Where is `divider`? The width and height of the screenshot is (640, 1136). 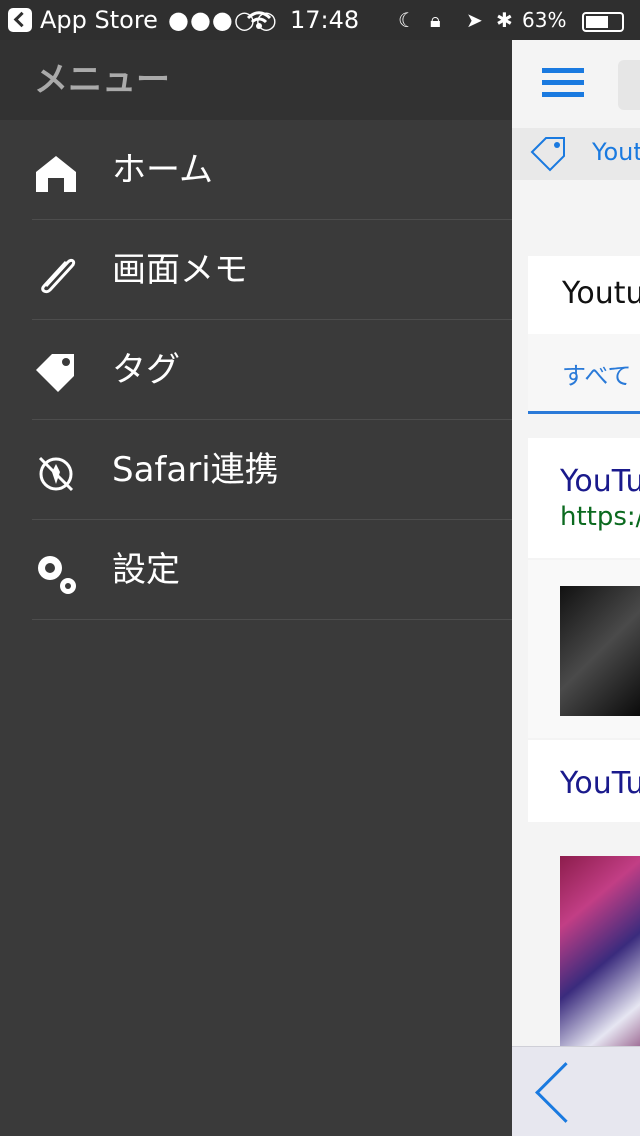 divider is located at coordinates (272, 619).